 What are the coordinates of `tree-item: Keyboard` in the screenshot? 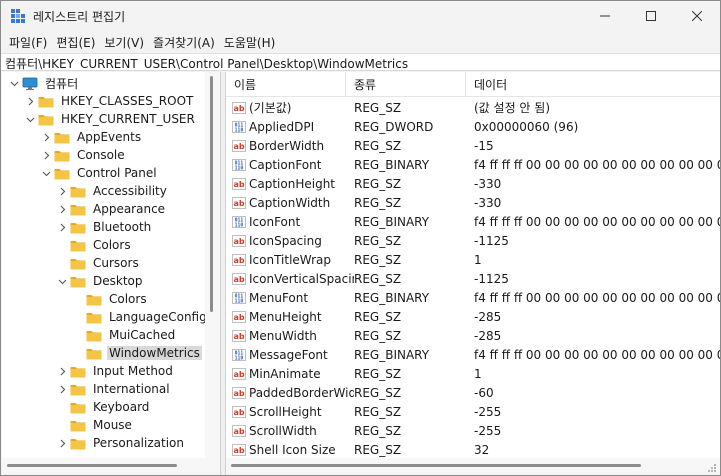 It's located at (103, 407).